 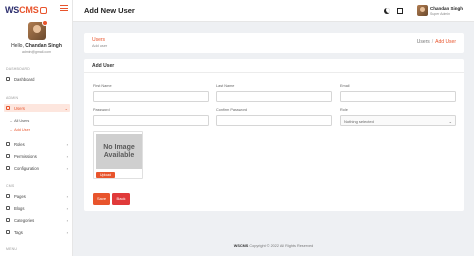 What do you see at coordinates (29, 10) in the screenshot?
I see `logo-text-2: CMS` at bounding box center [29, 10].